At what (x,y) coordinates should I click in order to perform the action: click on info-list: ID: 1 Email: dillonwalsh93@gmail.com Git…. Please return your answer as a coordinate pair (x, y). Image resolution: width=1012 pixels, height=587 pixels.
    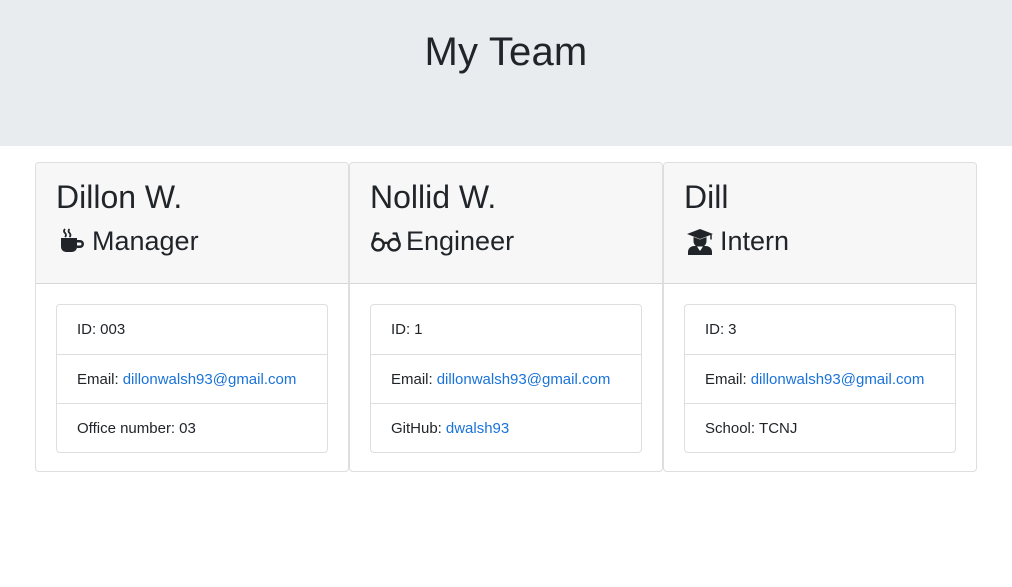
    Looking at the image, I should click on (506, 378).